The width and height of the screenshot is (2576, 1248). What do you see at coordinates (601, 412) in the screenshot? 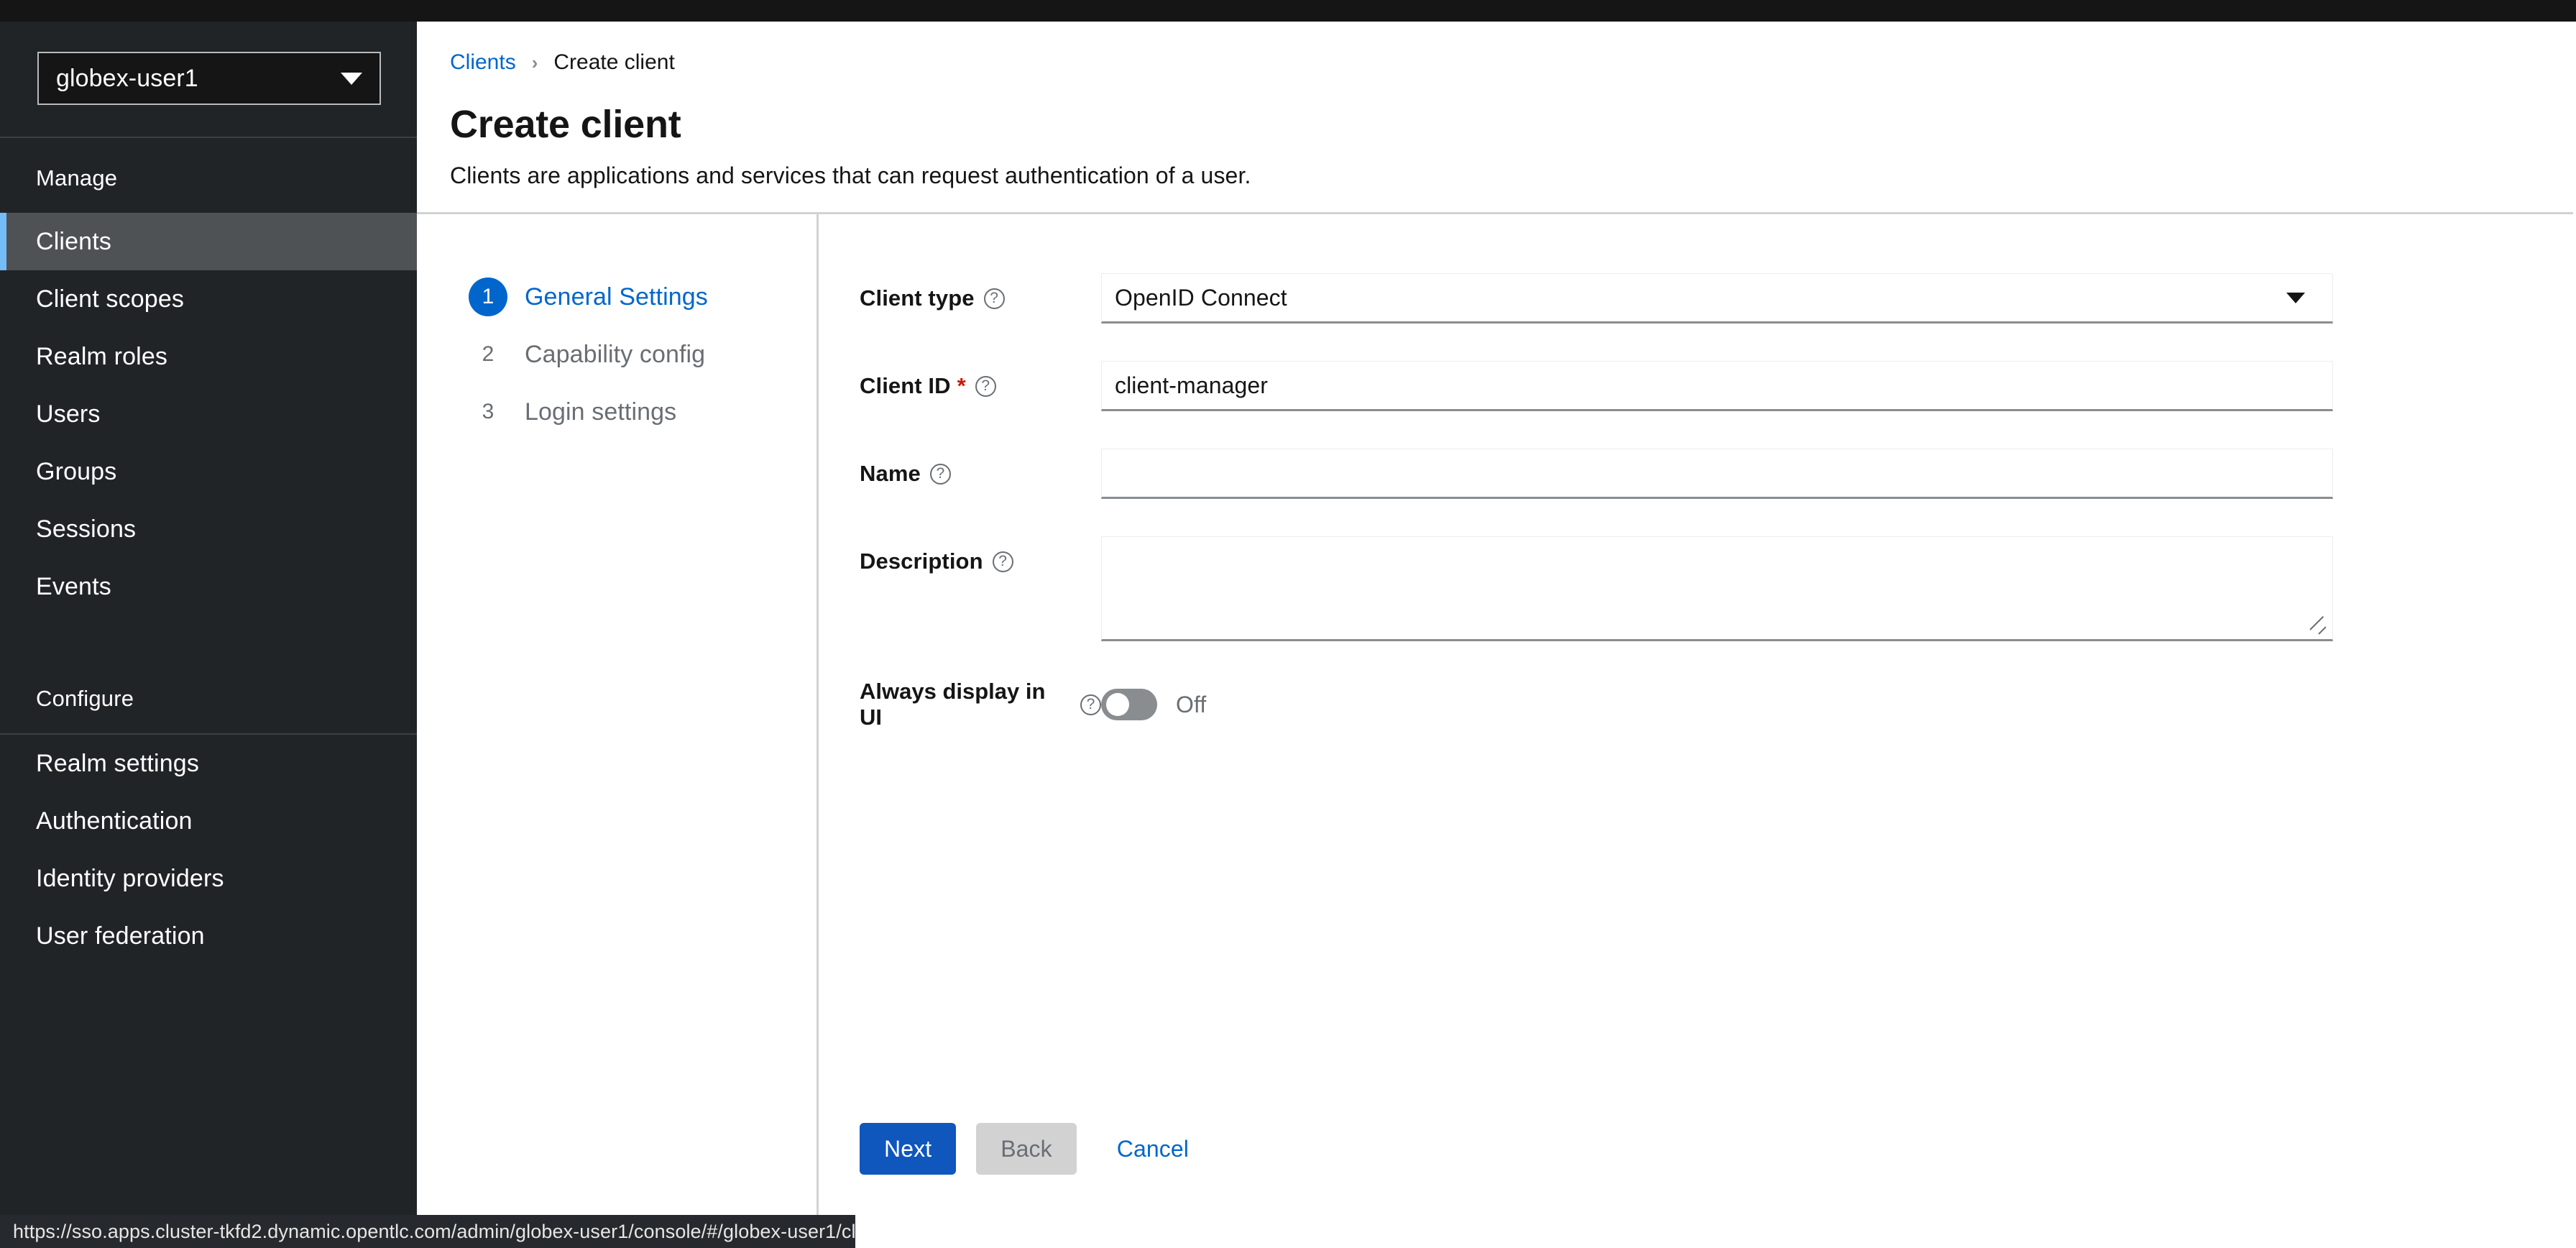
I see `wizard-step-label: Login settings` at bounding box center [601, 412].